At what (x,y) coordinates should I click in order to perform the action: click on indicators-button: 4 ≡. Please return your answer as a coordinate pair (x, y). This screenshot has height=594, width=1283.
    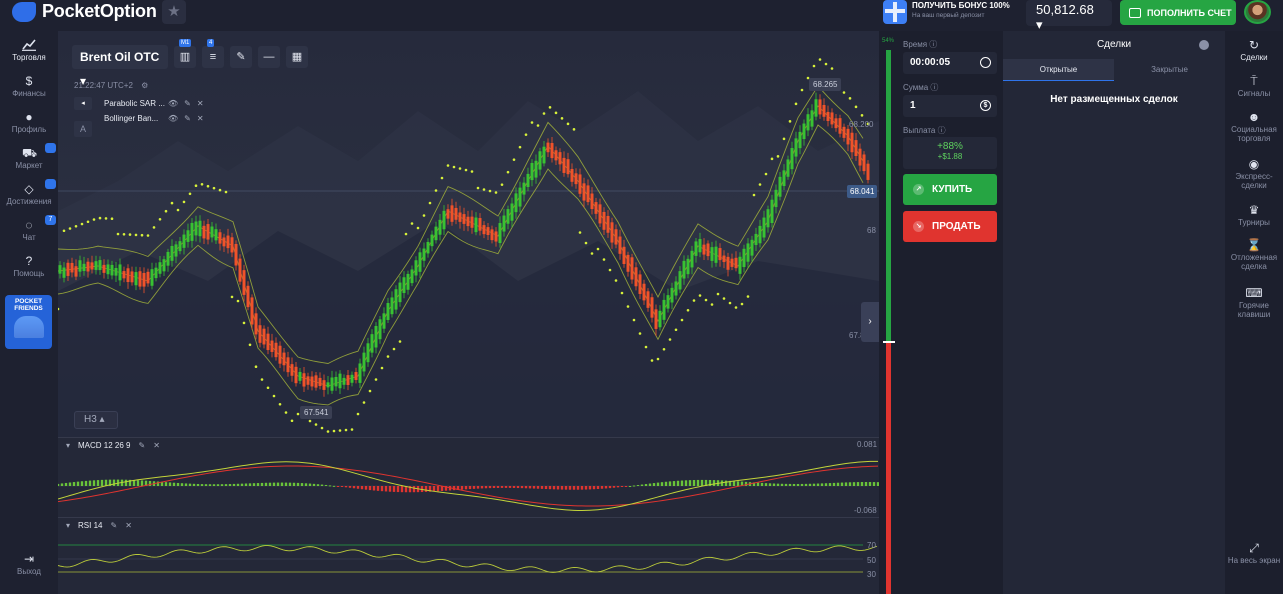
    Looking at the image, I should click on (213, 53).